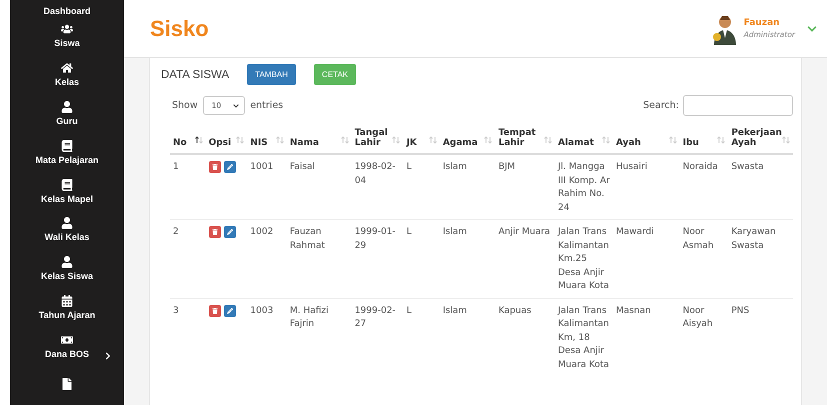  What do you see at coordinates (267, 187) in the screenshot?
I see `table-cell: 1001` at bounding box center [267, 187].